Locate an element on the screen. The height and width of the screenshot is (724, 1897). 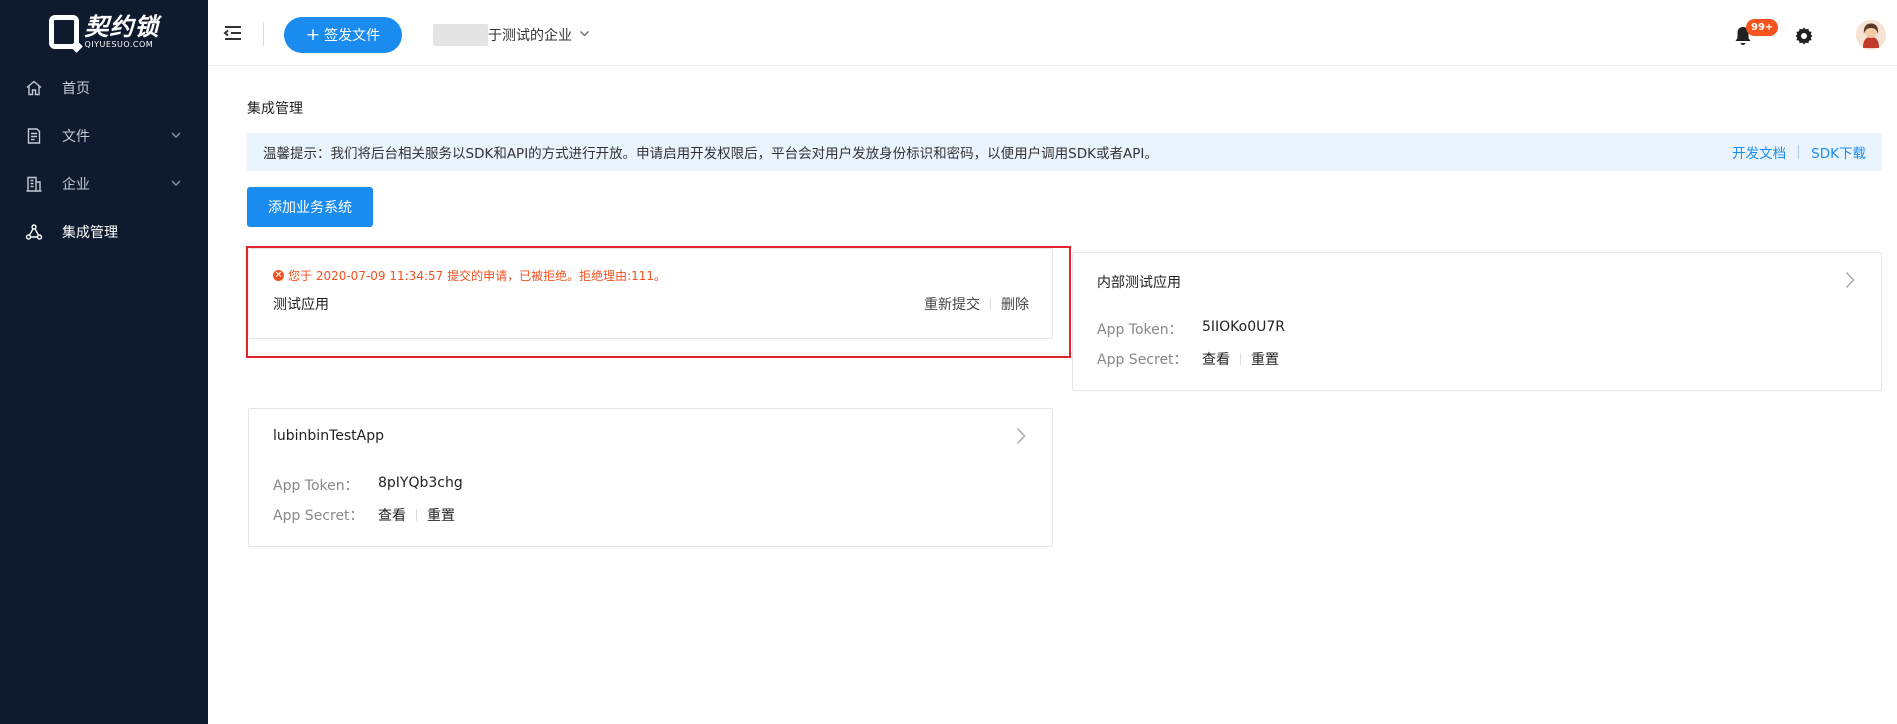
add-business-system-button: 添加业务系统 is located at coordinates (310, 207).